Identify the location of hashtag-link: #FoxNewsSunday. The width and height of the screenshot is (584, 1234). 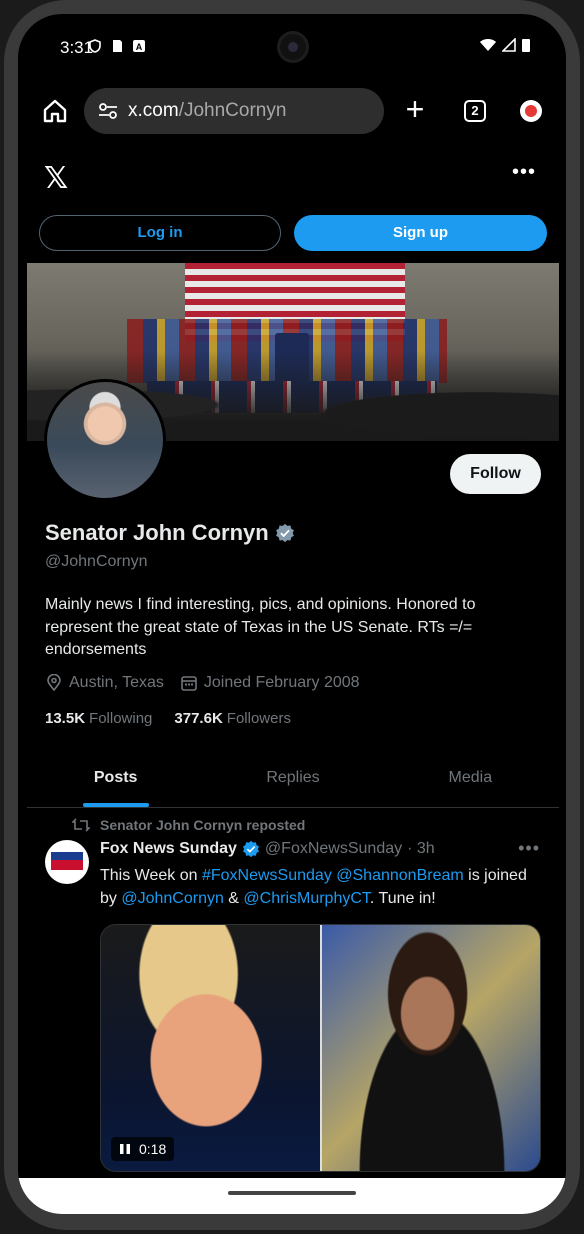
(267, 875).